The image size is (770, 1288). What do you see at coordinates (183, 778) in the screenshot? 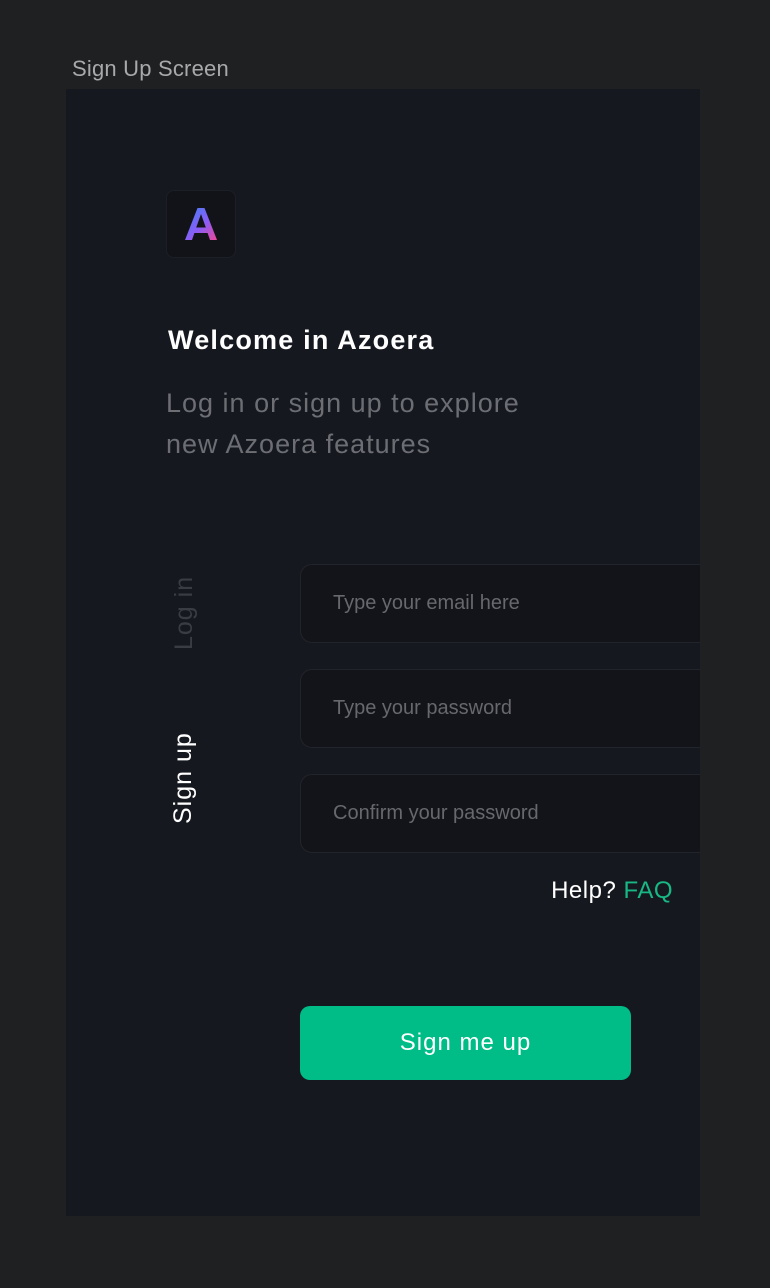
I see `tab-sign-up: Sign up` at bounding box center [183, 778].